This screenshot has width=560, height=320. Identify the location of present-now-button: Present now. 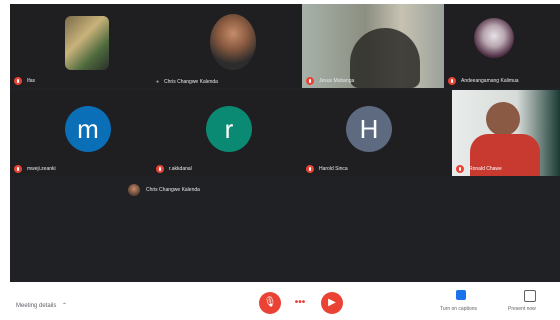
(529, 303).